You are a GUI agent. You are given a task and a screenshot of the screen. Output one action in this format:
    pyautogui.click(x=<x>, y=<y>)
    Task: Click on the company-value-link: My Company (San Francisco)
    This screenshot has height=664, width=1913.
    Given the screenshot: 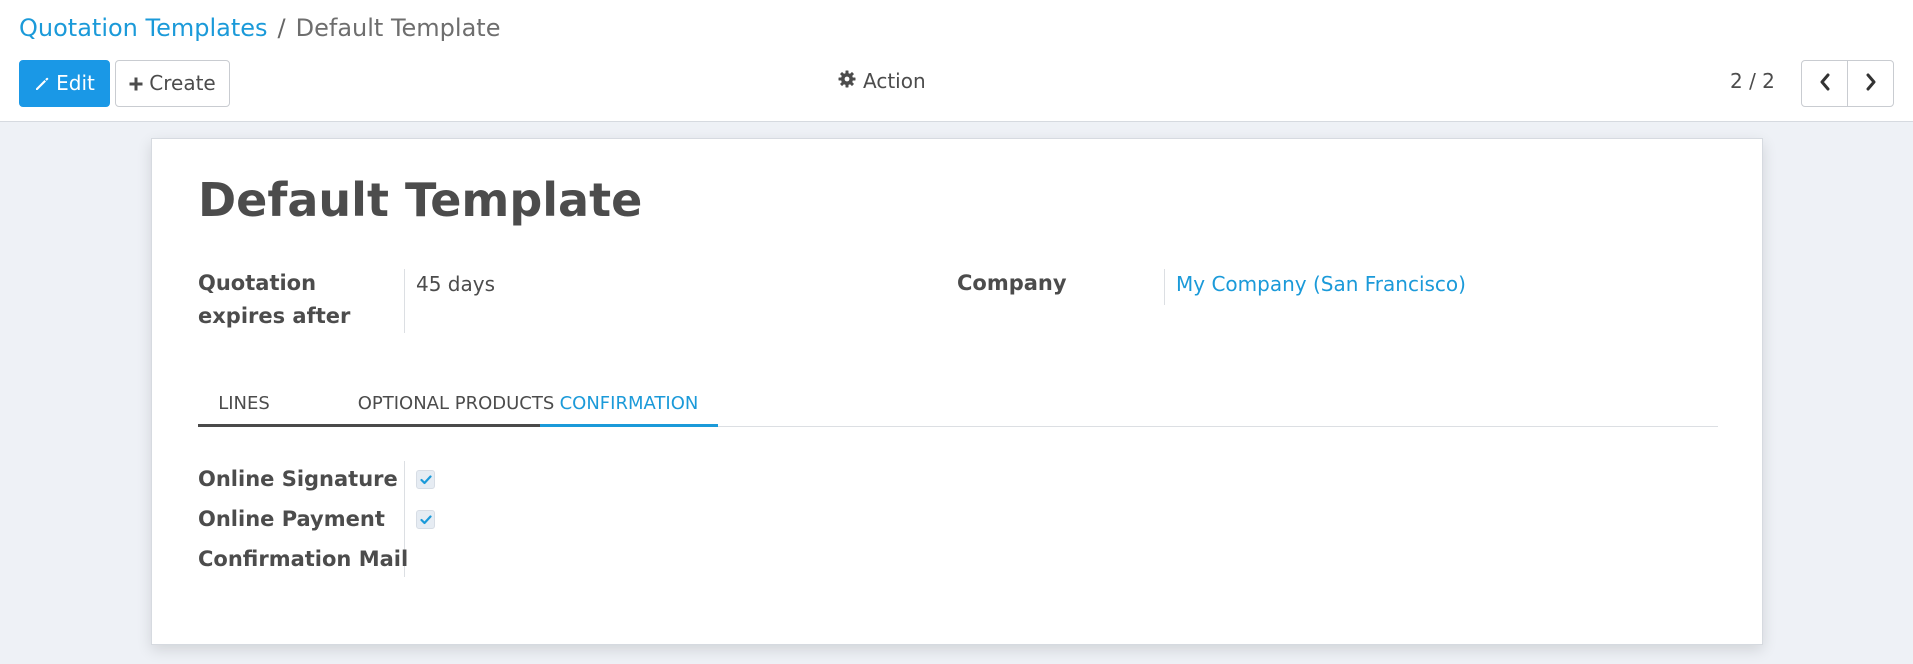 What is the action you would take?
    pyautogui.click(x=1321, y=284)
    